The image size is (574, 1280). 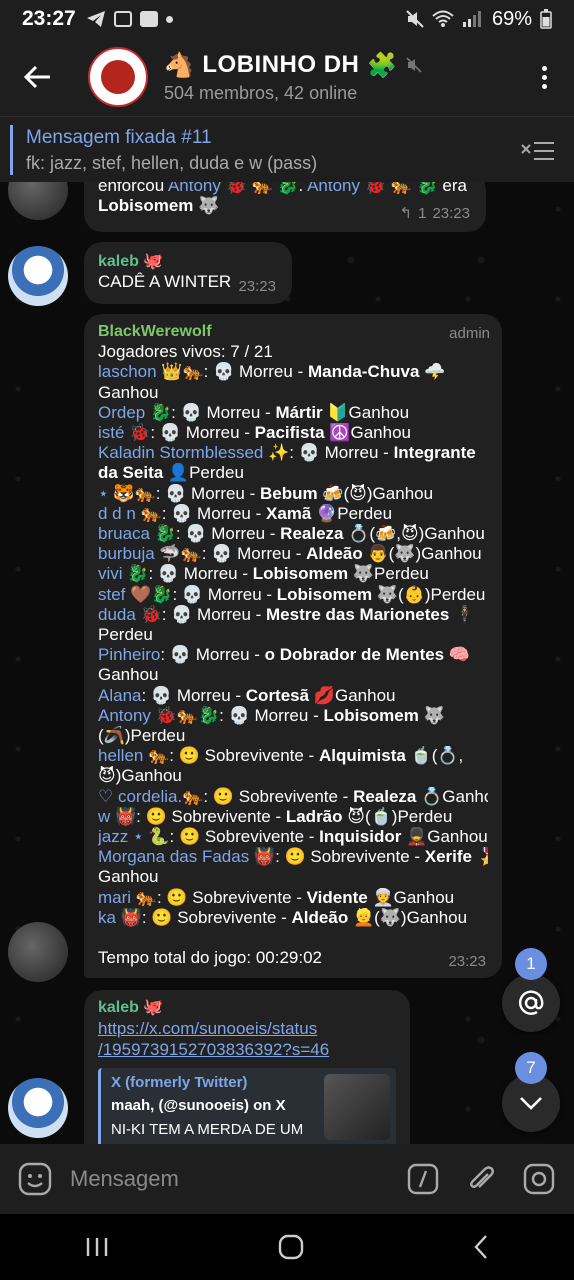 I want to click on message-link: /1959739152703836392?s=46, so click(x=247, y=1049).